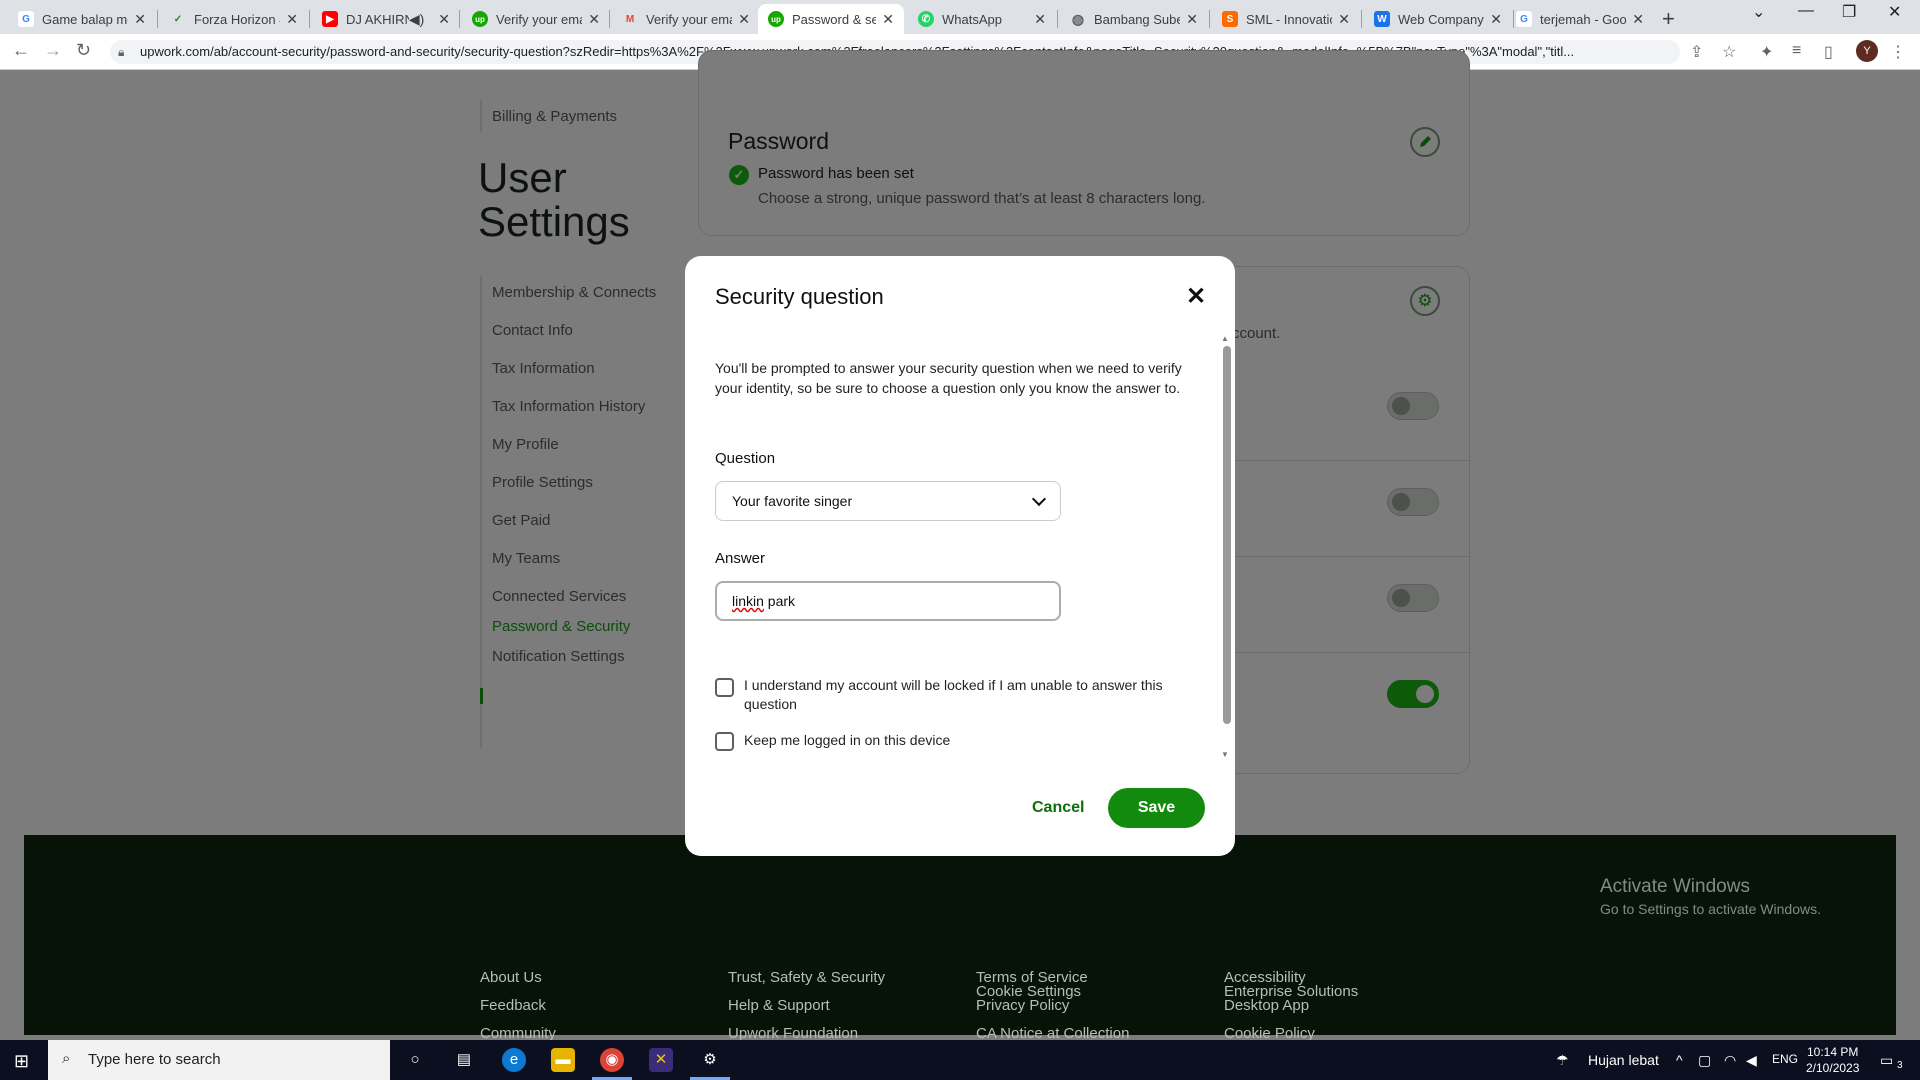 The width and height of the screenshot is (1920, 1080). What do you see at coordinates (121, 52) in the screenshot?
I see `lock-icon: 🔒︎` at bounding box center [121, 52].